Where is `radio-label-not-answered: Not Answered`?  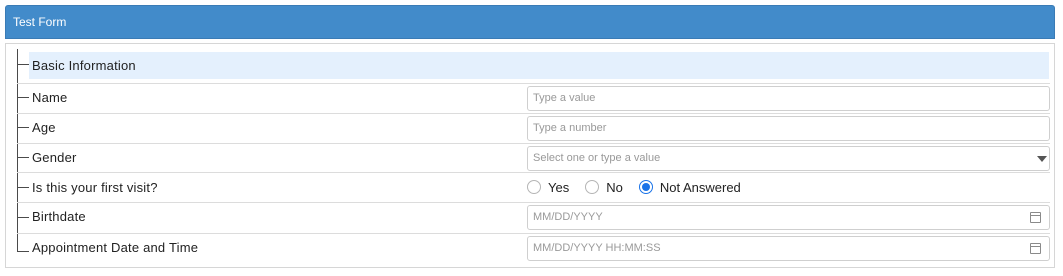 radio-label-not-answered: Not Answered is located at coordinates (700, 187).